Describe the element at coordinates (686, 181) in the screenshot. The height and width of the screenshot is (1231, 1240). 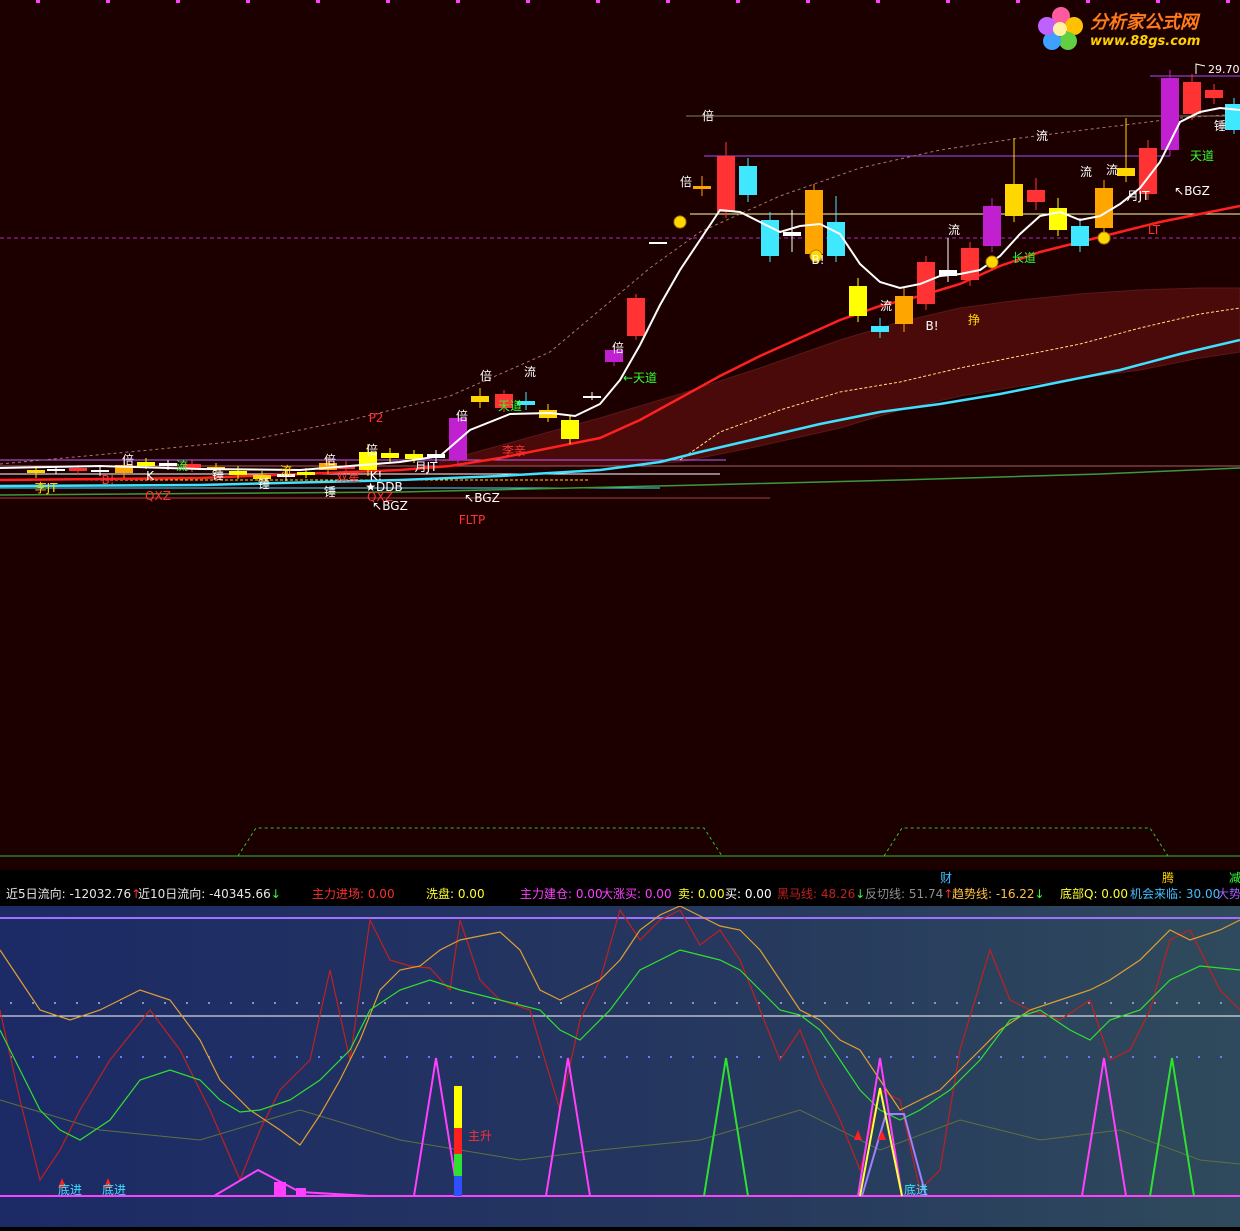
I see `signal-label-28: 倍` at that location.